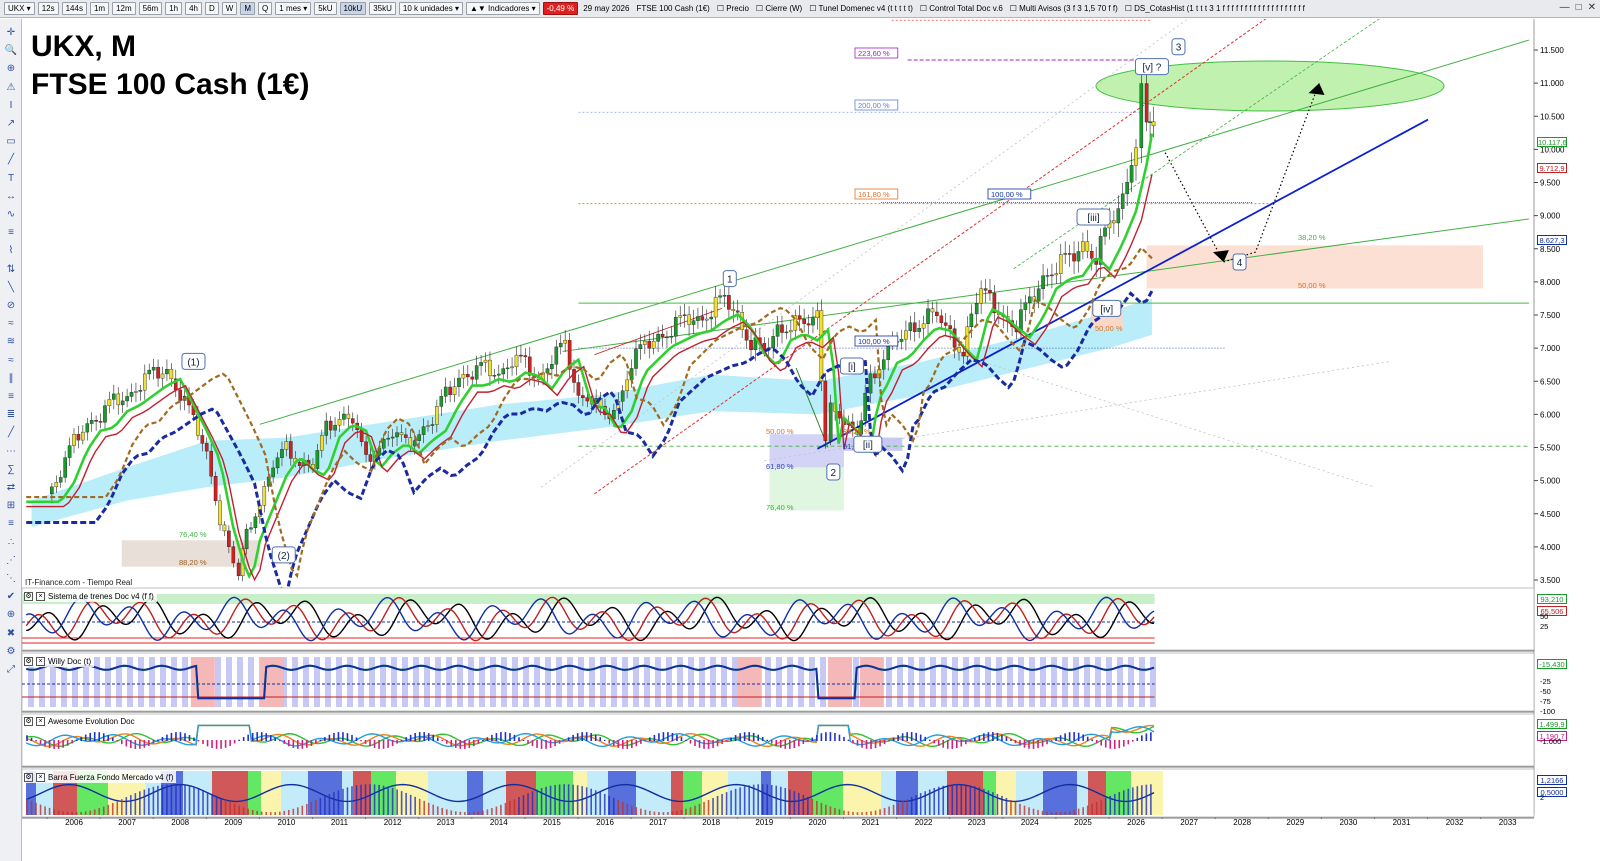  I want to click on tool-icon-11: ≡, so click(11, 233).